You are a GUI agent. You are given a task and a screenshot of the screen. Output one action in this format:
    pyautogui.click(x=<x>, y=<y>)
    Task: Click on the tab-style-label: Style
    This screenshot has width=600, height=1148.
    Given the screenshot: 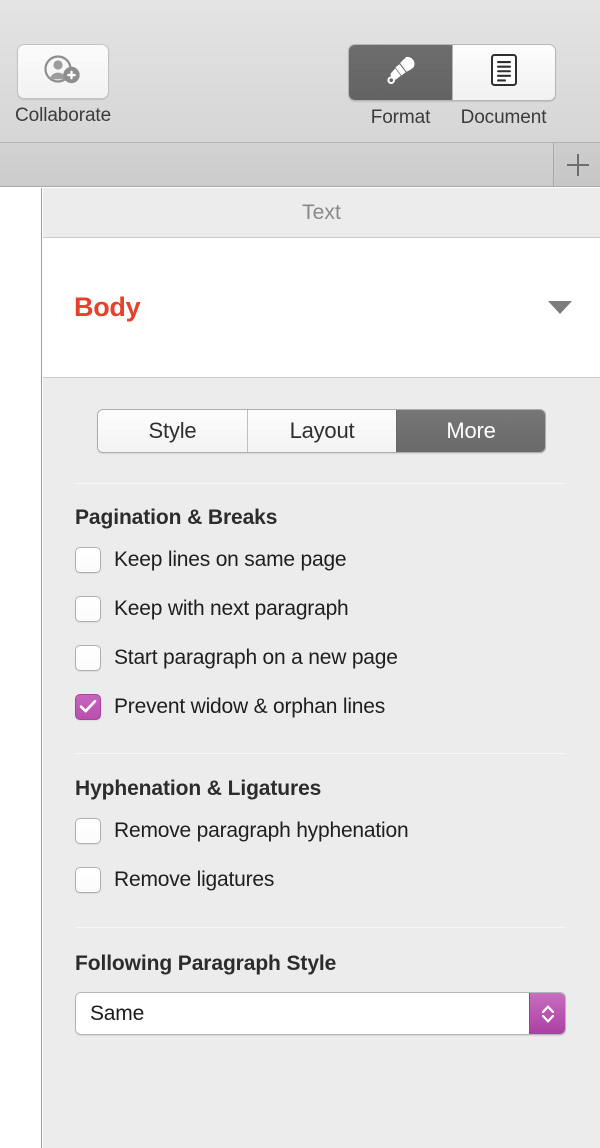 What is the action you would take?
    pyautogui.click(x=172, y=430)
    